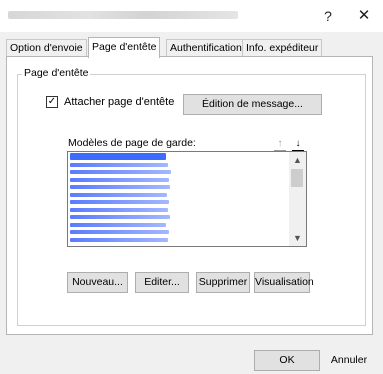 Image resolution: width=383 pixels, height=374 pixels. What do you see at coordinates (328, 16) in the screenshot?
I see `help-button: ?` at bounding box center [328, 16].